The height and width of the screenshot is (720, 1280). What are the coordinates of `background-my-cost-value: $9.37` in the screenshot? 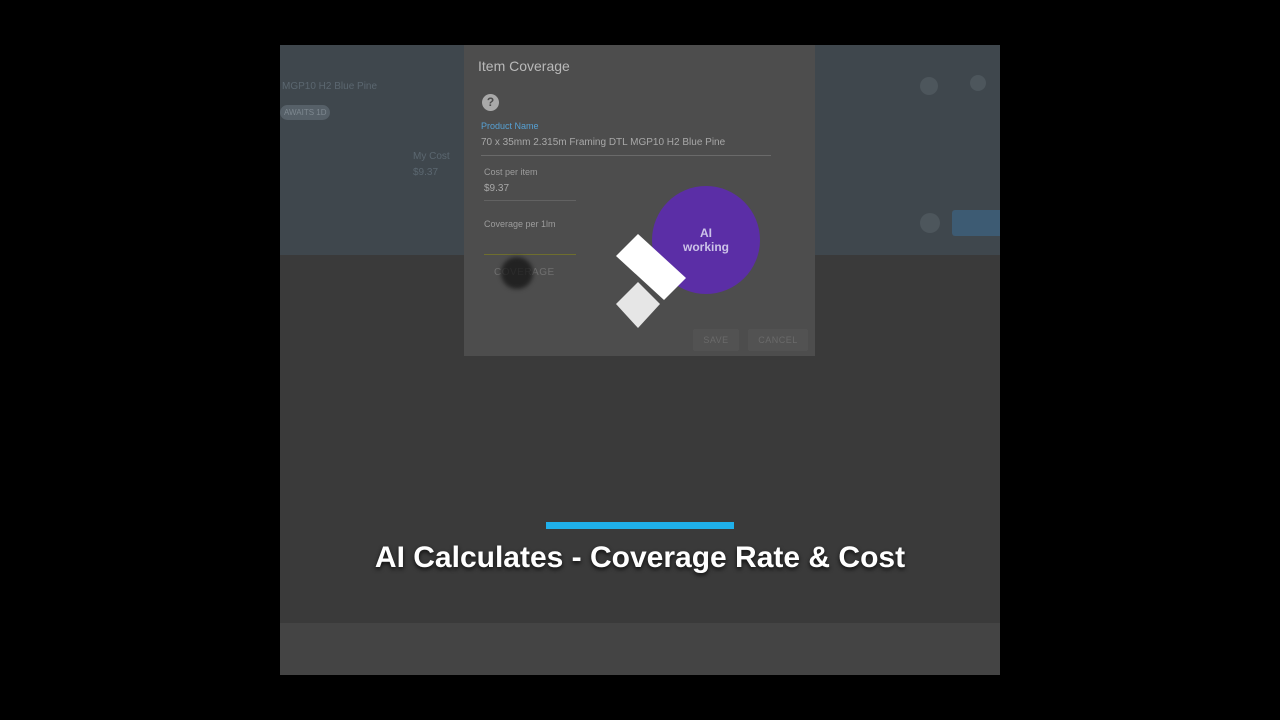 It's located at (426, 172).